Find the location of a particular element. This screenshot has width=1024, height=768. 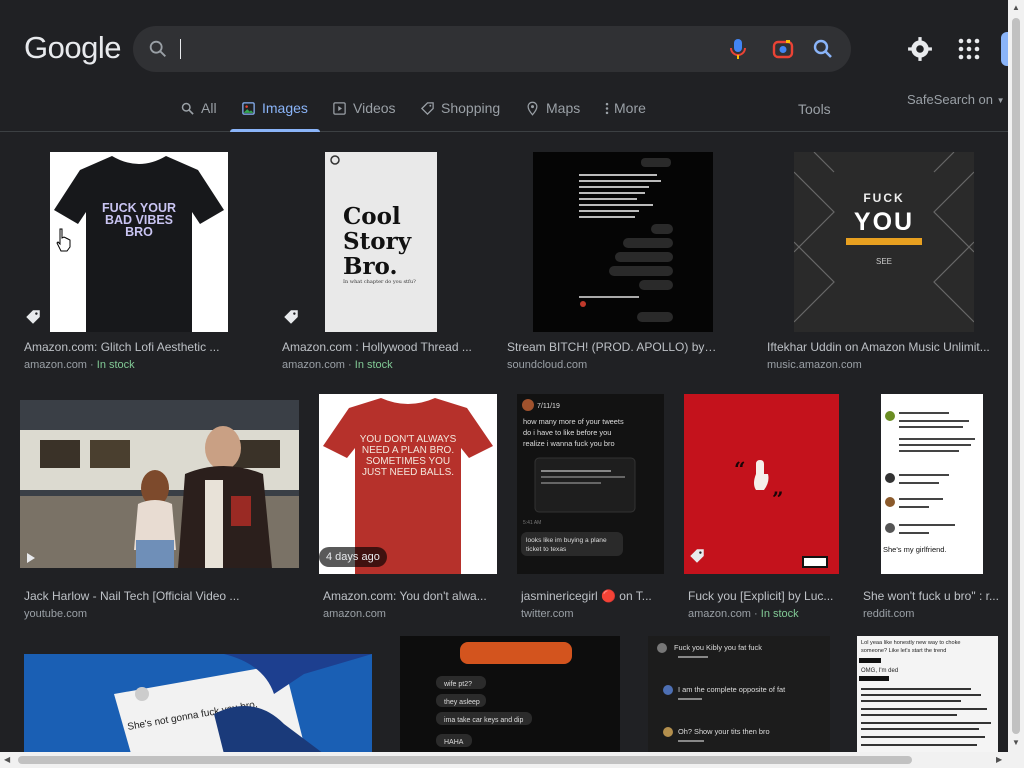

horizontal-scrollbar: ◀ ▶ is located at coordinates (512, 760).